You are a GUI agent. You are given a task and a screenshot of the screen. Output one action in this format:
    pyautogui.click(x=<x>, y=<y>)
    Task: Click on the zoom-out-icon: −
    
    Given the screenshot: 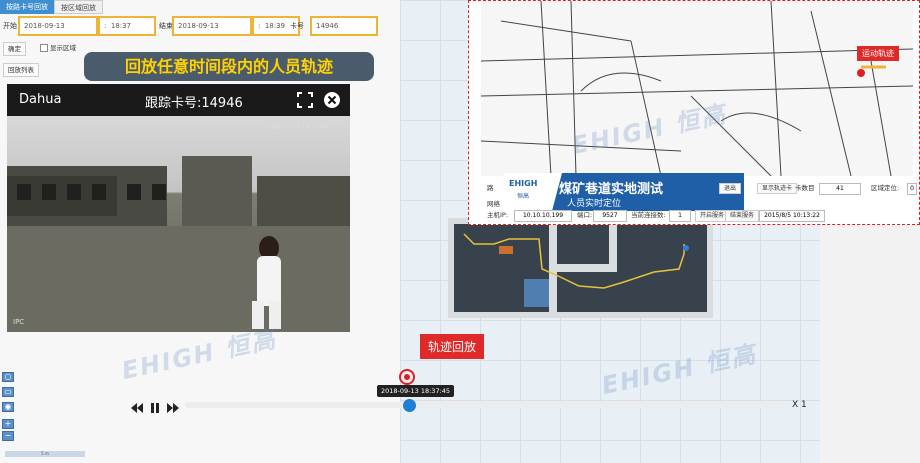 What is the action you would take?
    pyautogui.click(x=8, y=436)
    